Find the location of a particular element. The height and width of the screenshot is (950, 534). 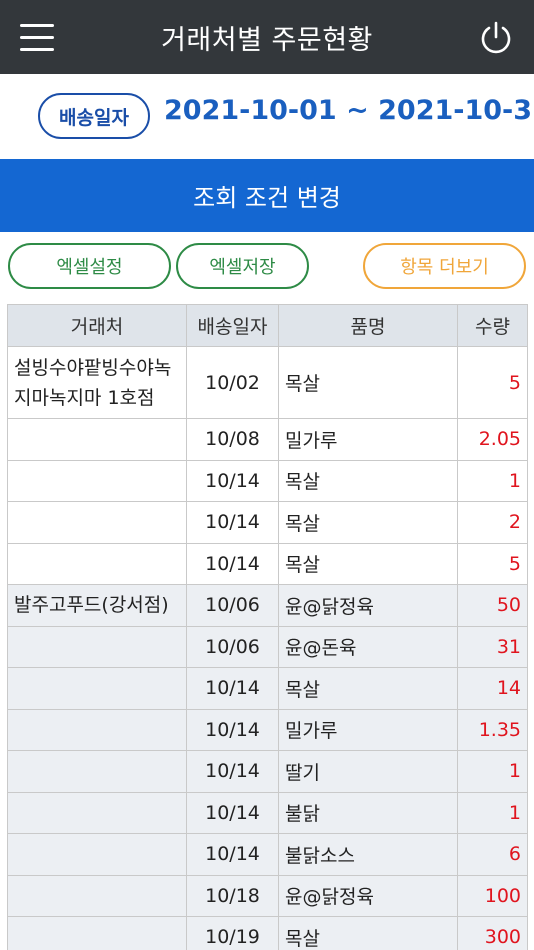

table-row: 설빙수야팥빙수야녹지마녹지마 1호점 10/02 목살 5 is located at coordinates (267, 382).